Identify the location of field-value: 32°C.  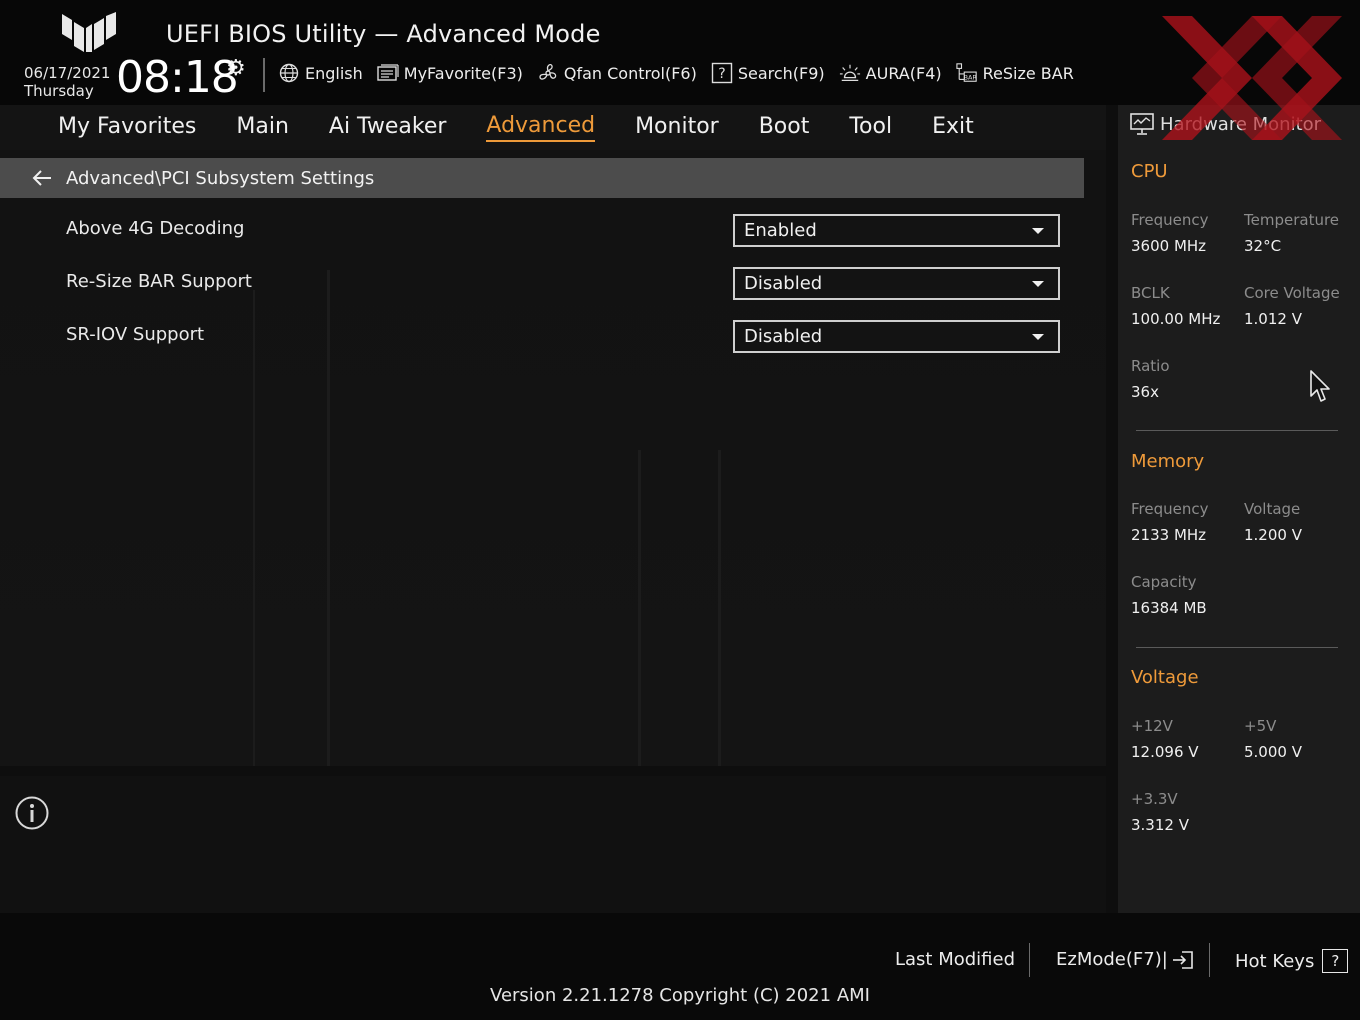
(1263, 246).